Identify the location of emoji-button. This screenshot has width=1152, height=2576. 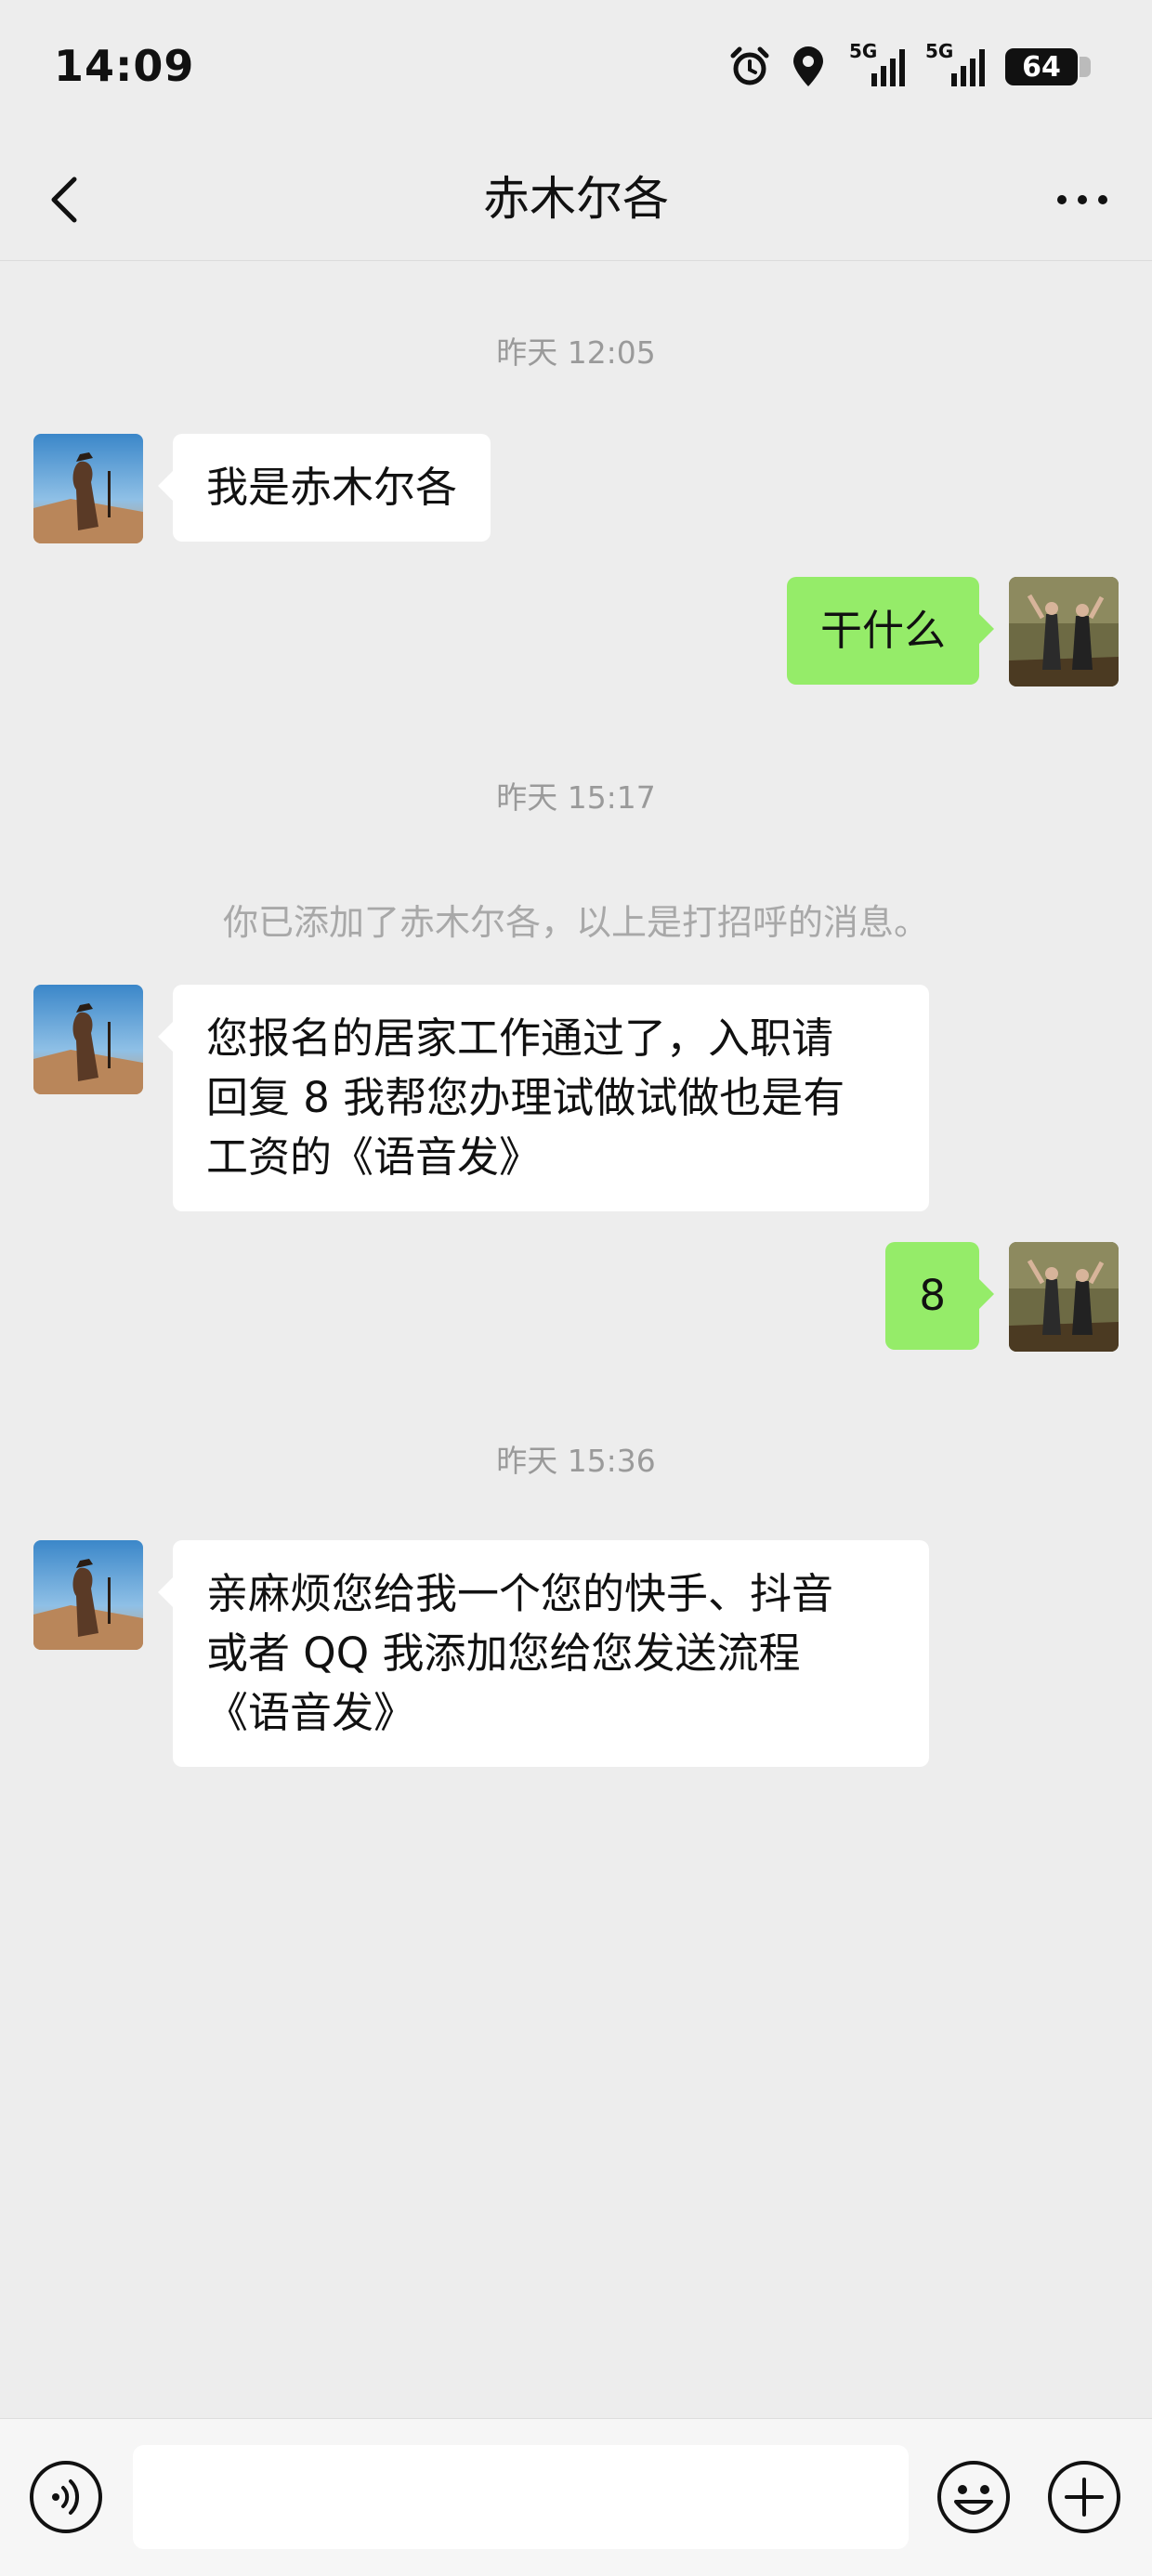
(974, 2497).